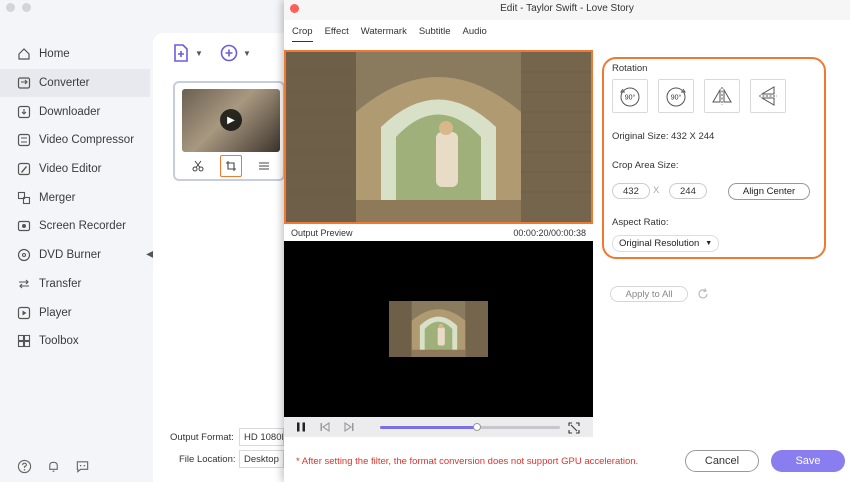  I want to click on minimize-window-button, so click(26, 7).